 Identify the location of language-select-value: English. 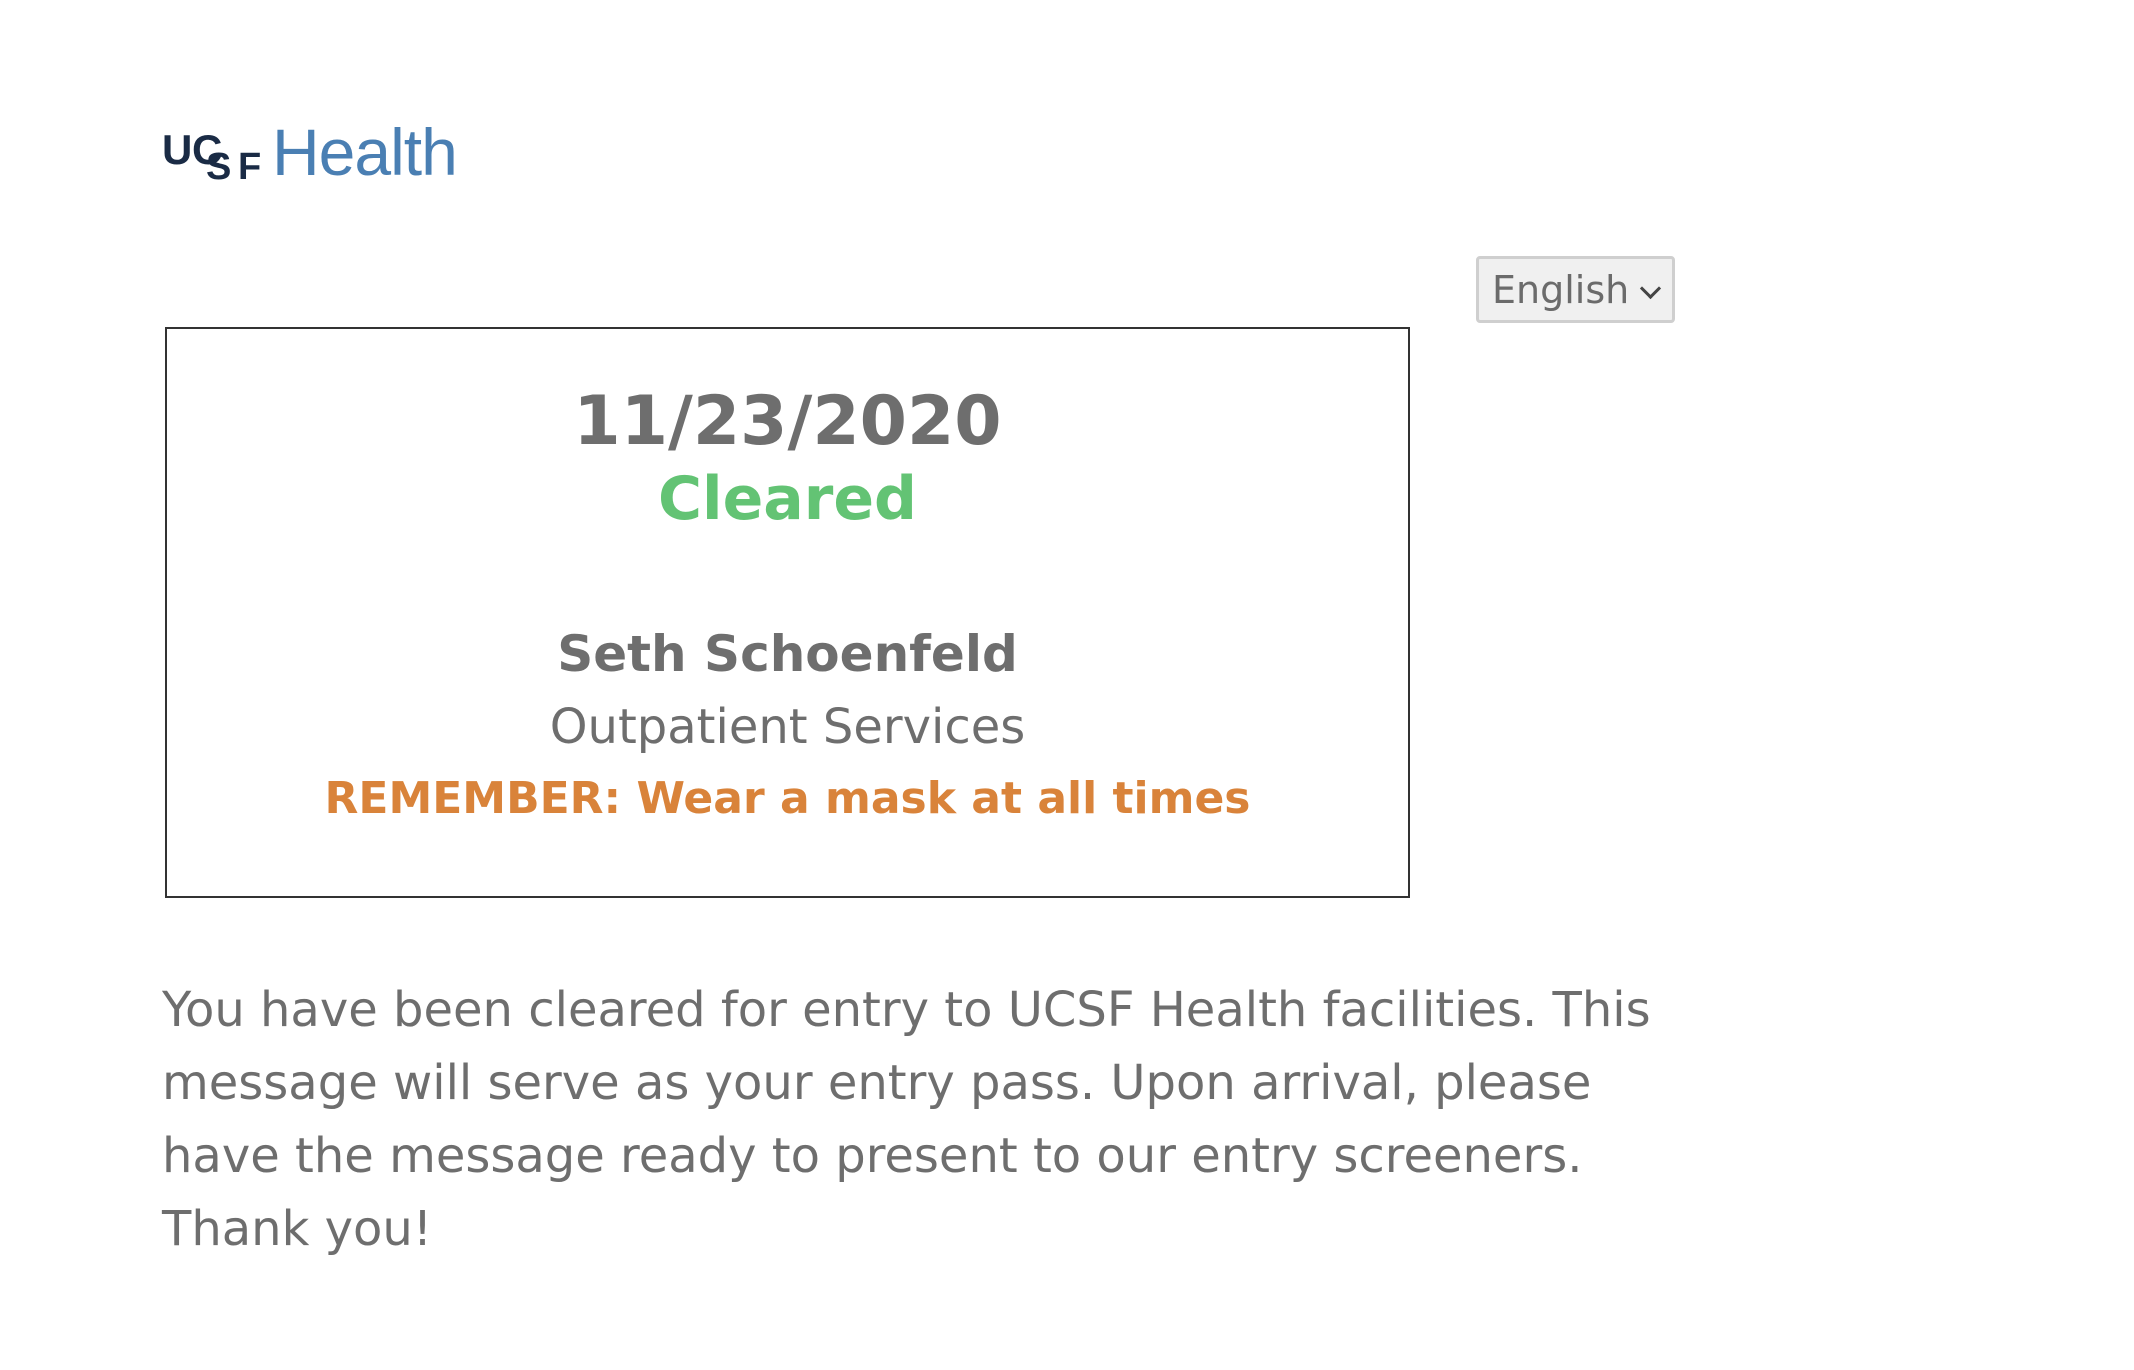
(1561, 289).